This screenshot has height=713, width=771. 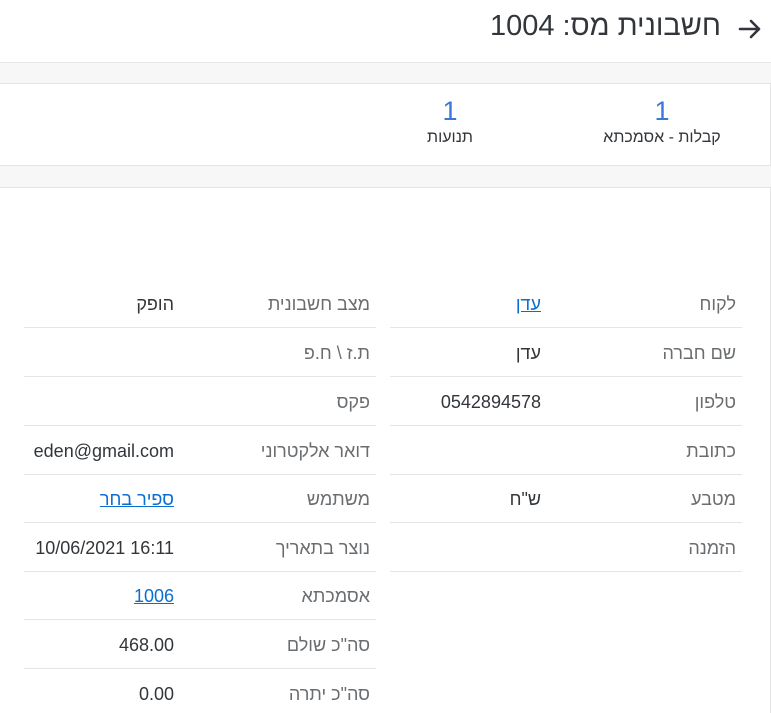 What do you see at coordinates (200, 595) in the screenshot?
I see `field-row-reference: אסמכתא 1006` at bounding box center [200, 595].